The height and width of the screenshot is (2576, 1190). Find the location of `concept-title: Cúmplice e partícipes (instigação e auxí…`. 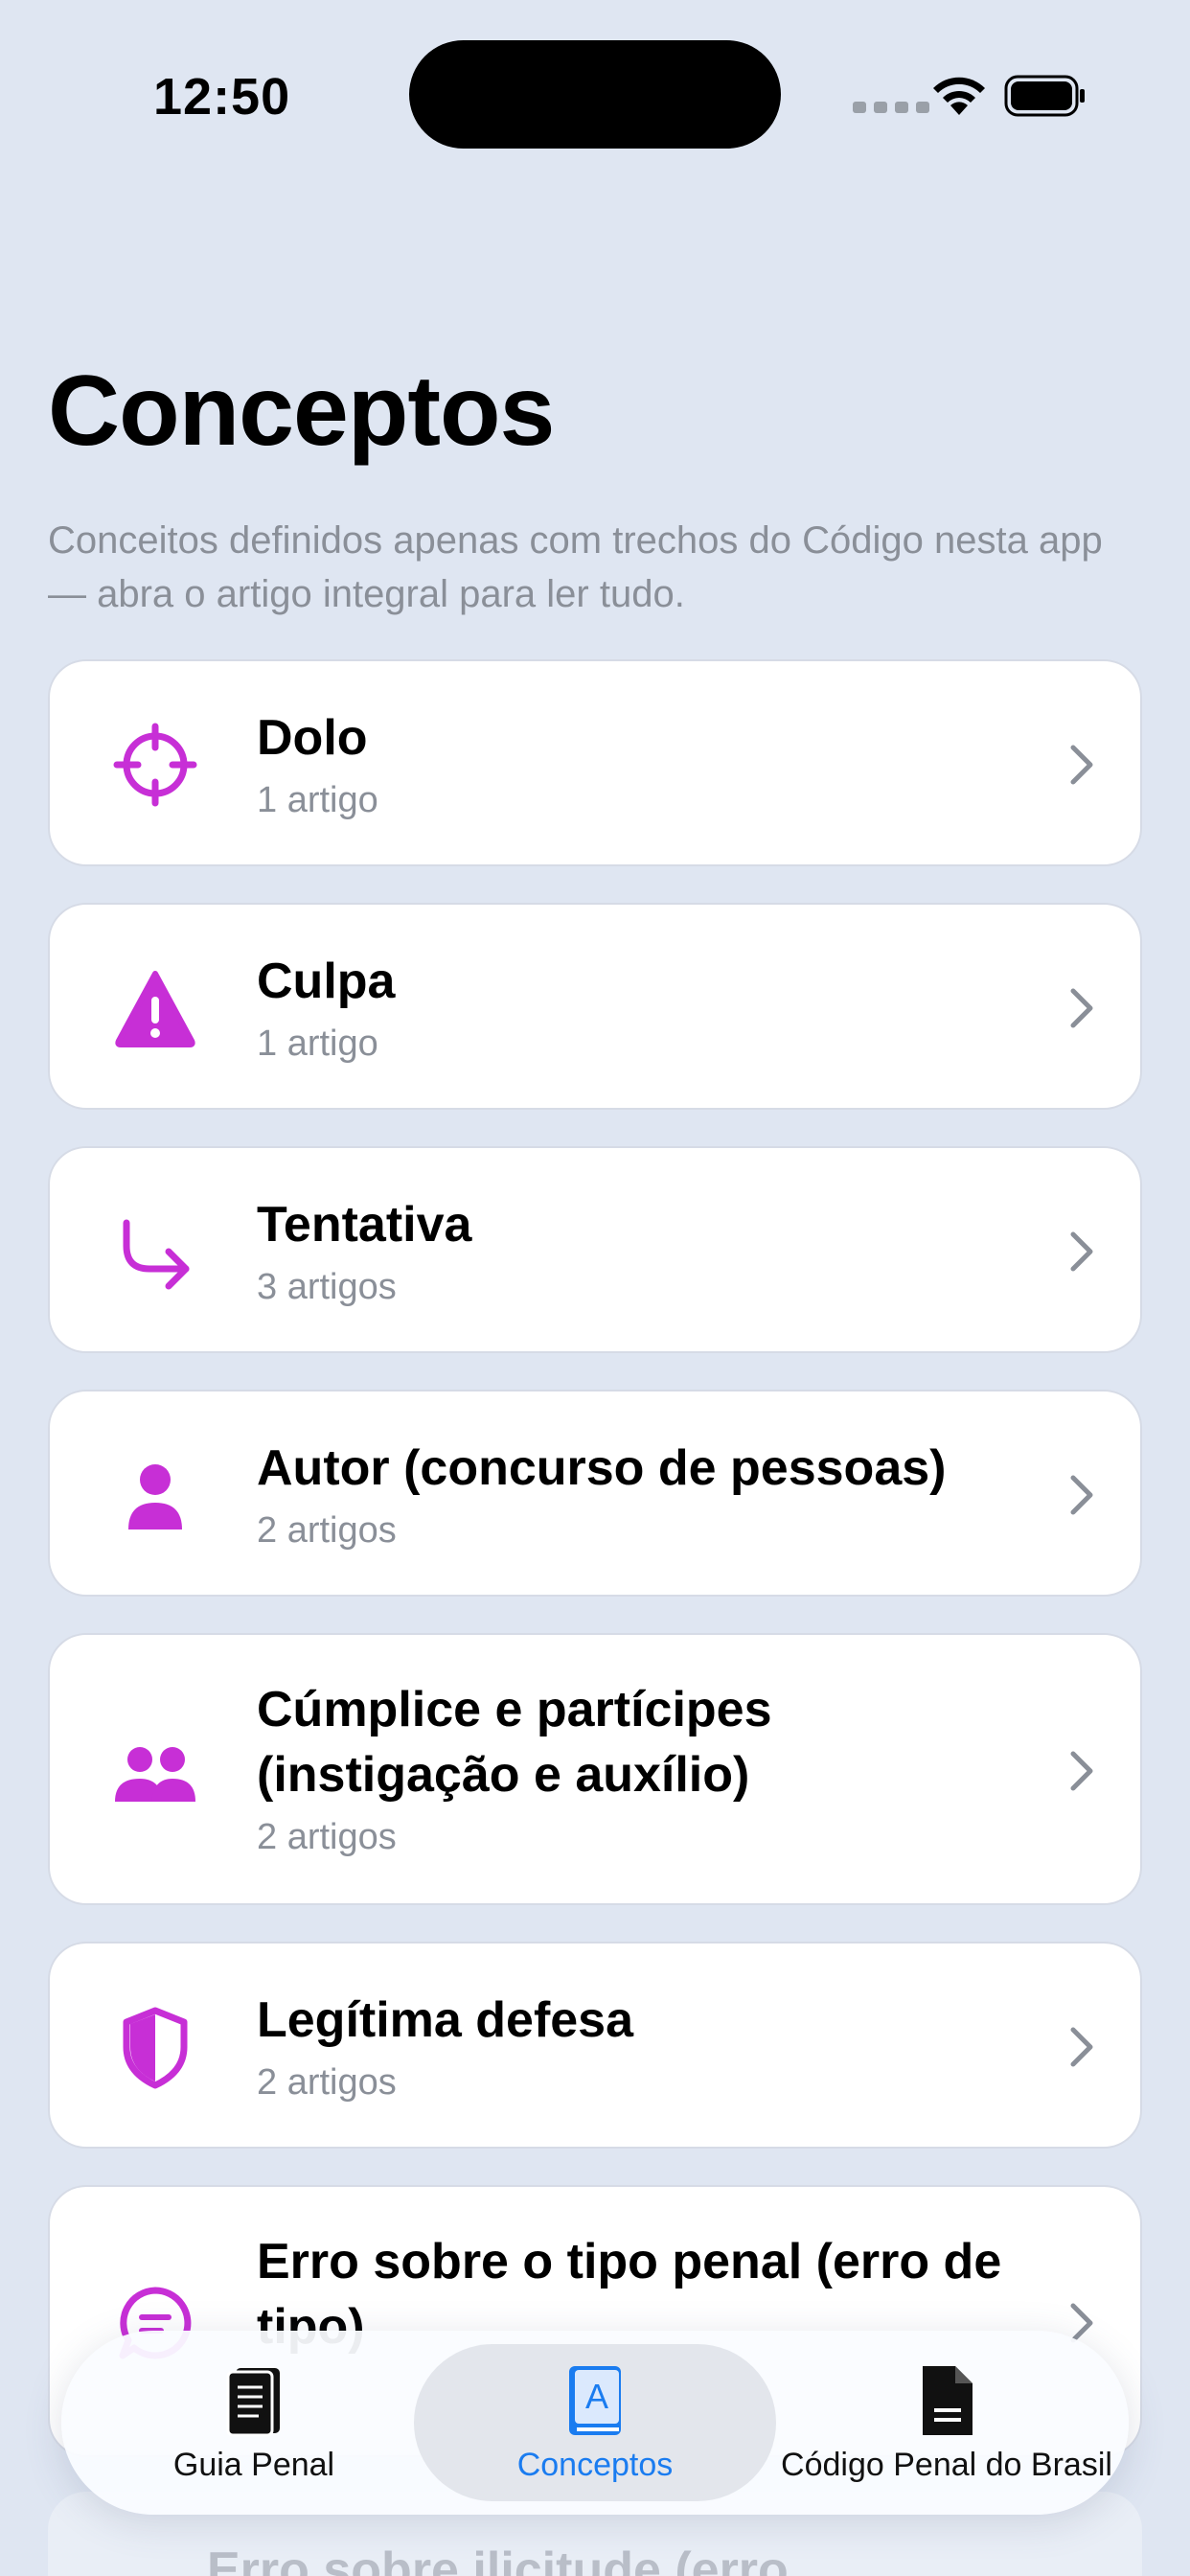

concept-title: Cúmplice e partícipes (instigação e auxí… is located at coordinates (514, 1742).